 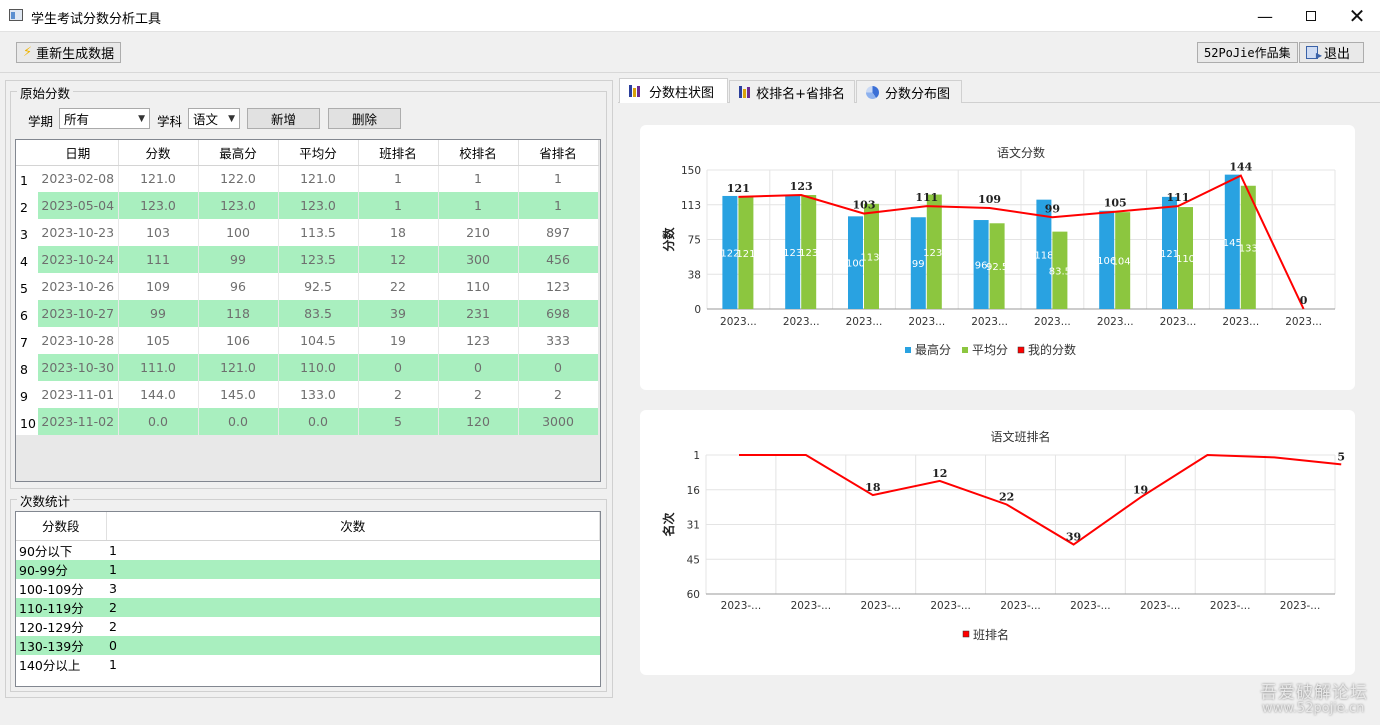 What do you see at coordinates (78, 421) in the screenshot?
I see `table-cell: 2023-11-02` at bounding box center [78, 421].